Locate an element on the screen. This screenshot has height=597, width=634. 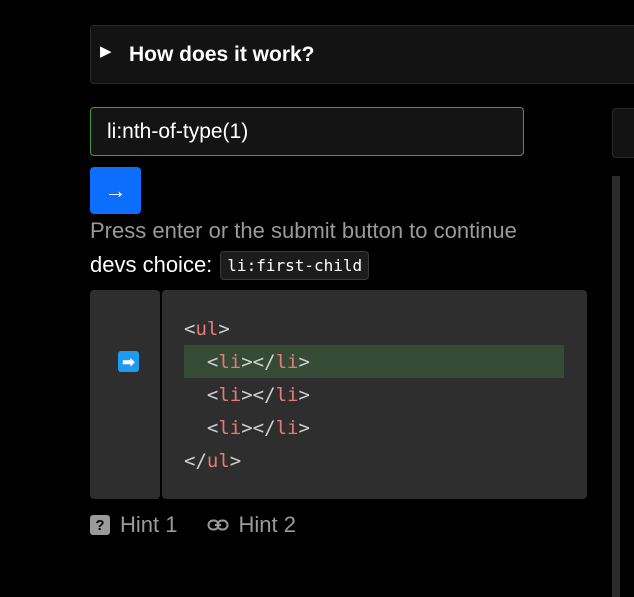
code-punctuation: </ is located at coordinates (195, 460).